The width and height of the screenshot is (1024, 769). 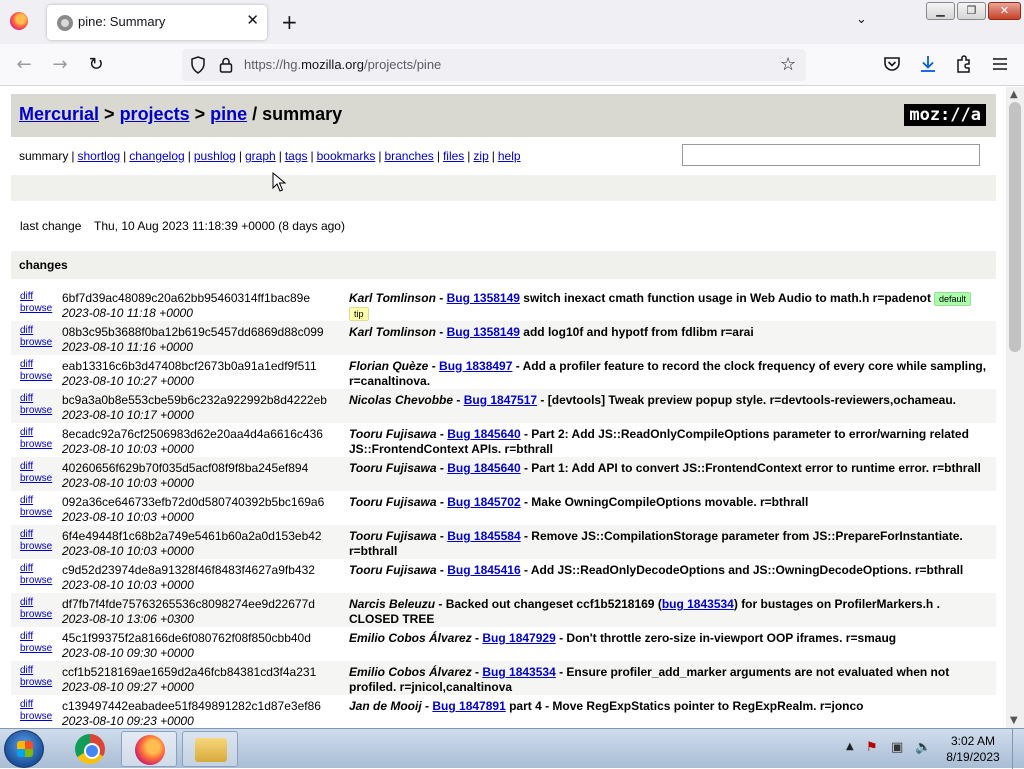 I want to click on bug-link: Bug 1847891, so click(x=468, y=706).